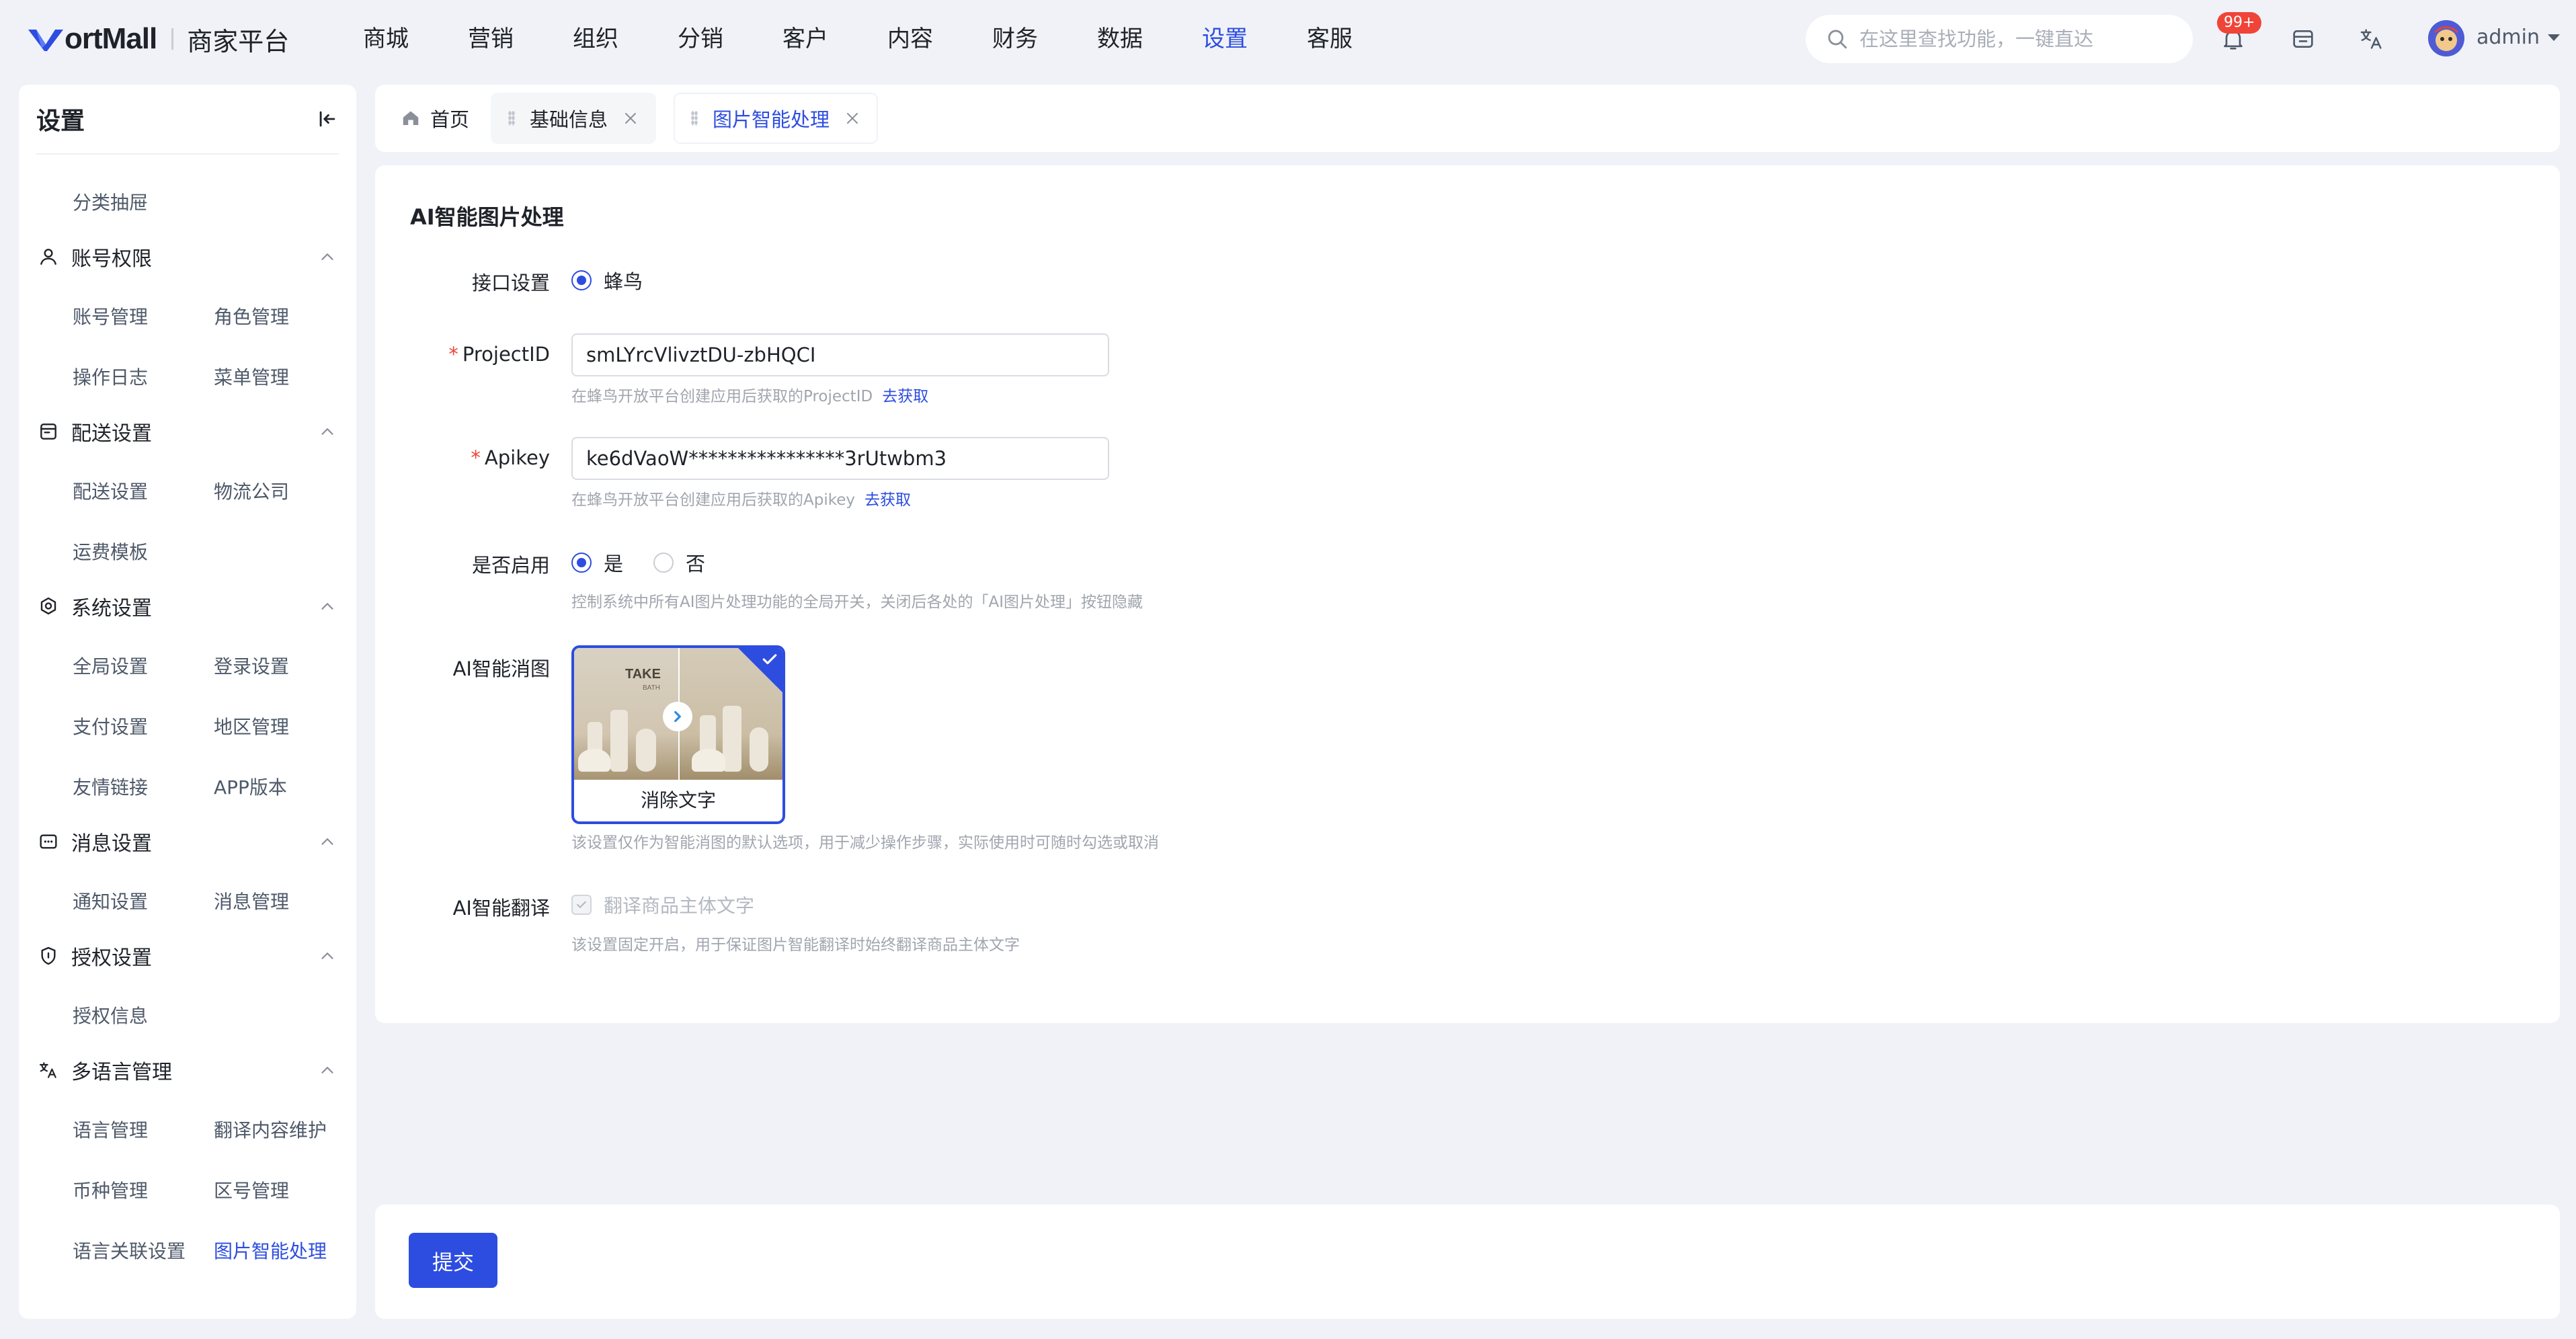  What do you see at coordinates (110, 492) in the screenshot?
I see `sidebar-item-delivery-settings: 配送设置` at bounding box center [110, 492].